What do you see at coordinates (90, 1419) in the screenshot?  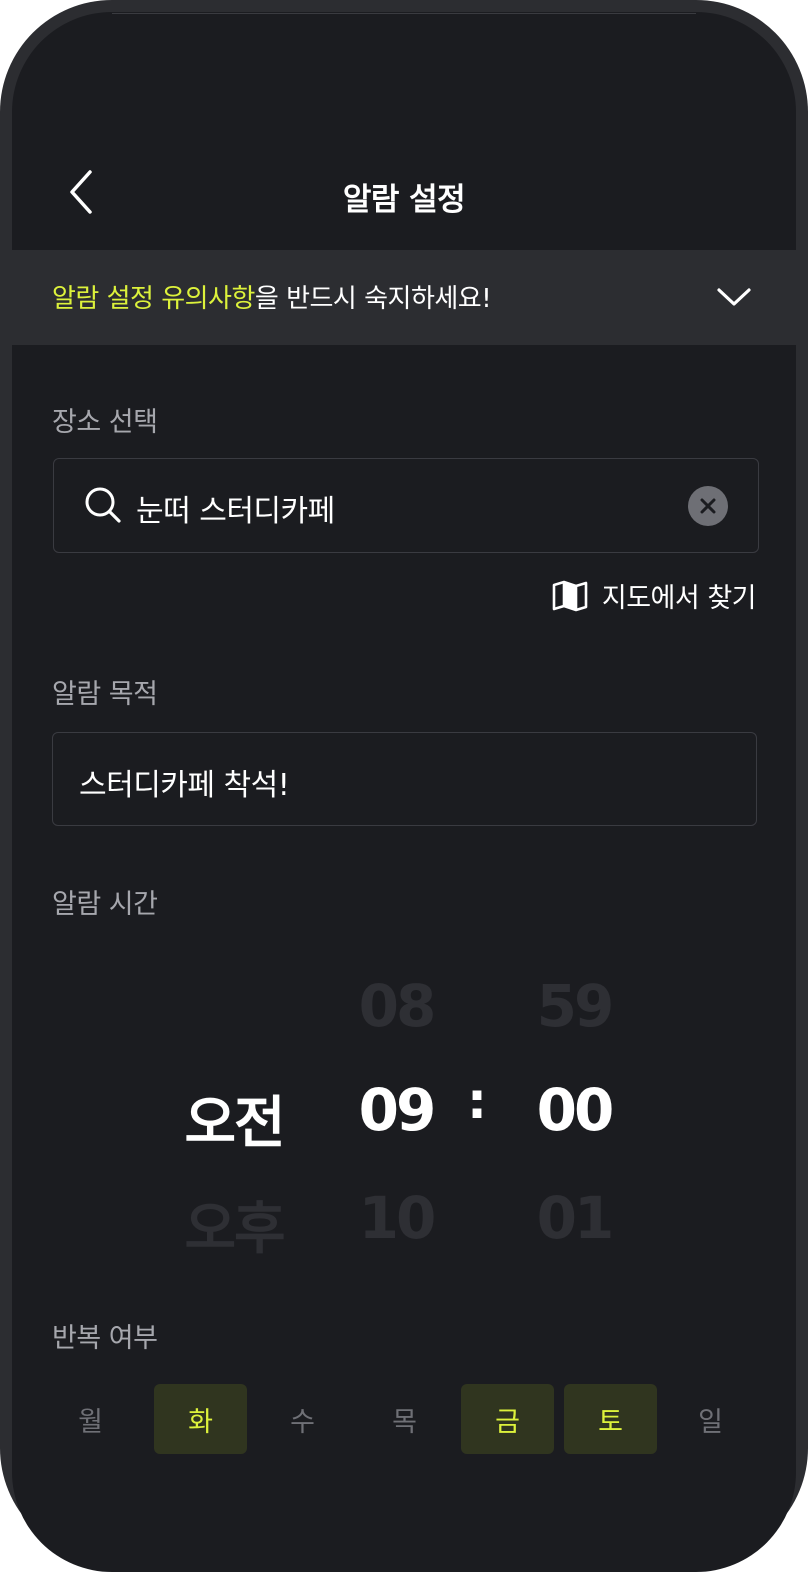 I see `day-mon: 월` at bounding box center [90, 1419].